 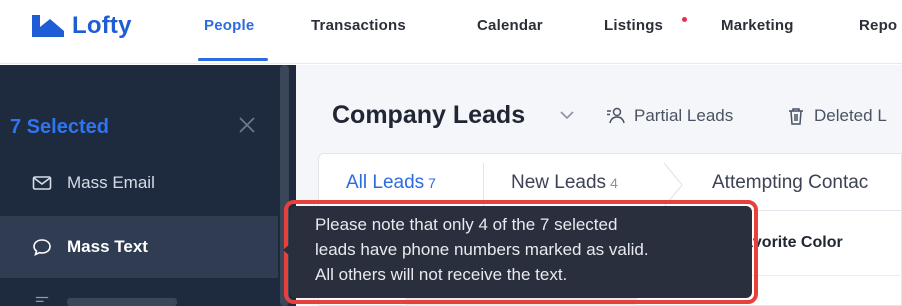 I want to click on action-label-placeholder, so click(x=122, y=302).